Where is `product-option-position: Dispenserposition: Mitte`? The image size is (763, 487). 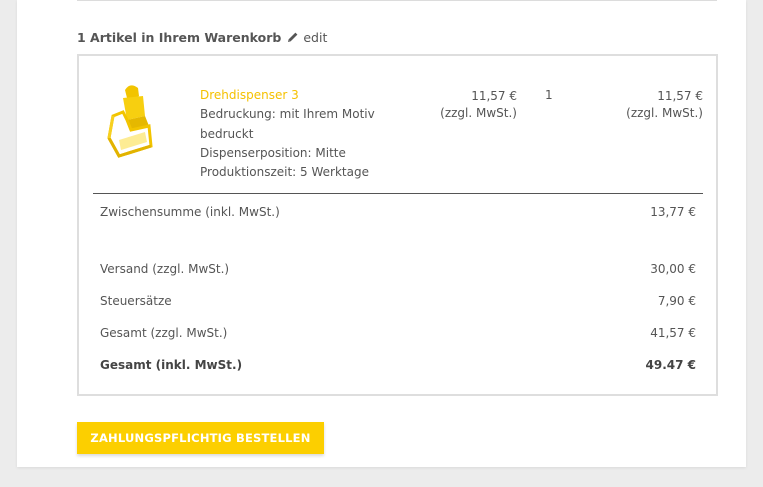 product-option-position: Dispenserposition: Mitte is located at coordinates (273, 153).